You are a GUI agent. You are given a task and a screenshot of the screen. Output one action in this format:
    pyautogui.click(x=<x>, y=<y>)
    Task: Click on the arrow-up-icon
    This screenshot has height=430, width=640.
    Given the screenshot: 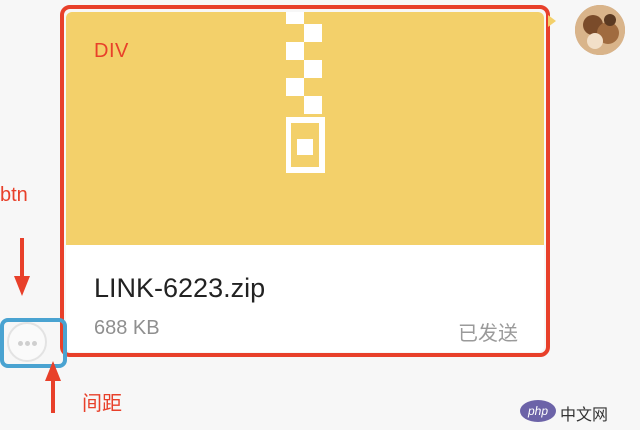 What is the action you would take?
    pyautogui.click(x=53, y=387)
    